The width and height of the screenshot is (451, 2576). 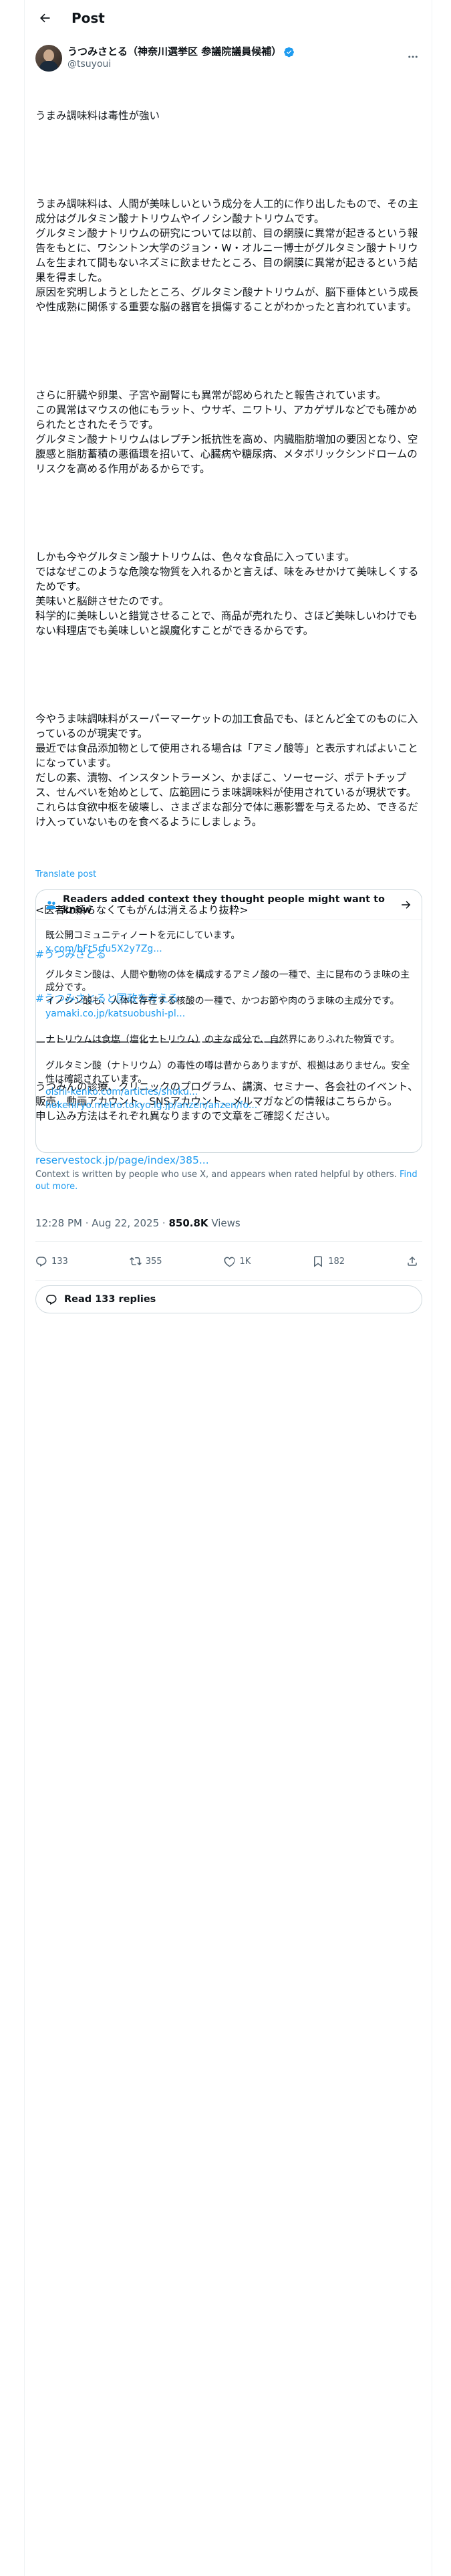 I want to click on verified-badge-icon, so click(x=289, y=52).